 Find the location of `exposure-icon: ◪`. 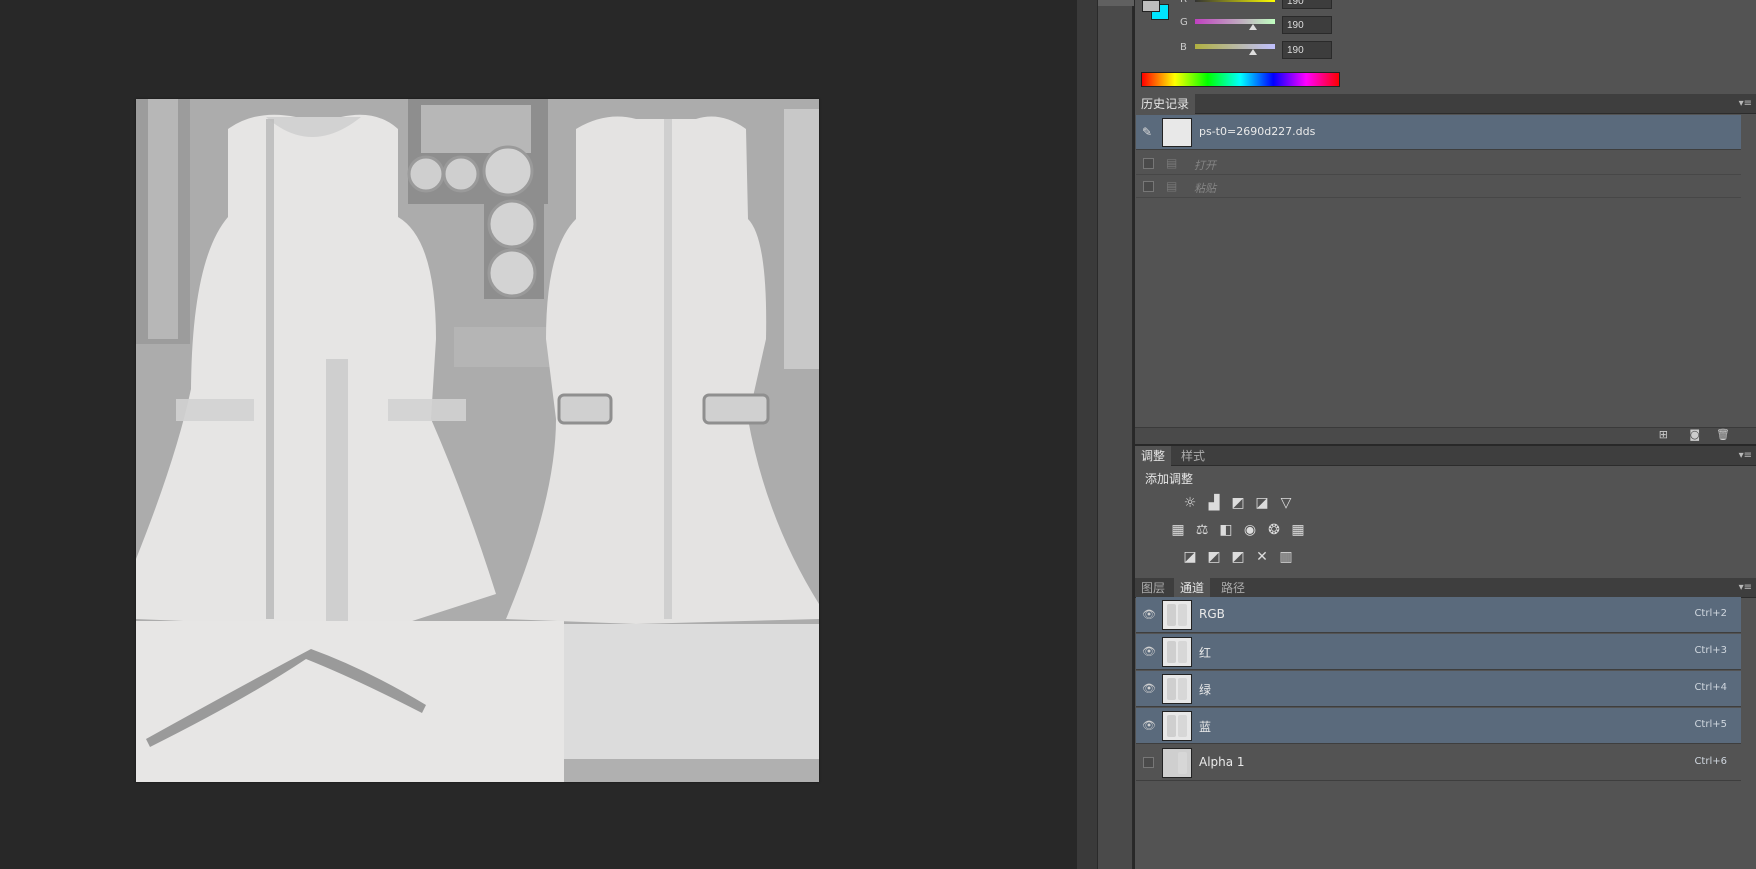

exposure-icon: ◪ is located at coordinates (1262, 503).